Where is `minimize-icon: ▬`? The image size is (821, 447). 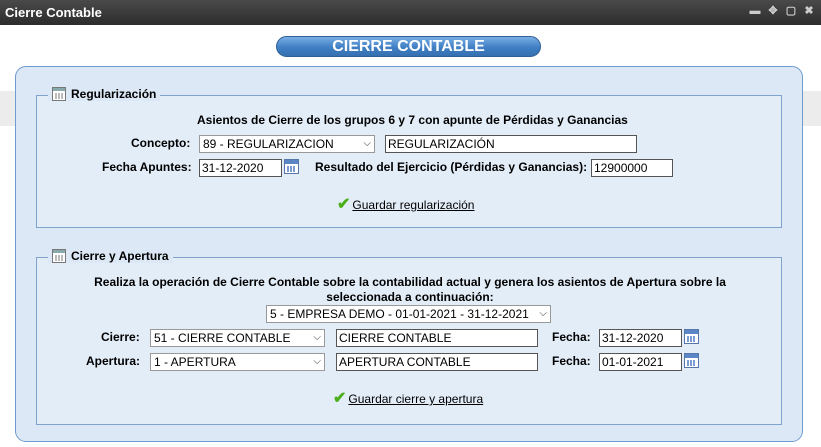 minimize-icon: ▬ is located at coordinates (755, 11).